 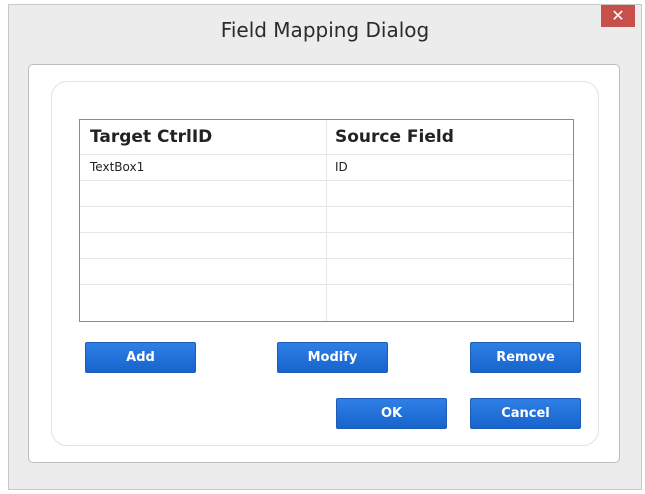 I want to click on cancel-button: Cancel, so click(x=525, y=413).